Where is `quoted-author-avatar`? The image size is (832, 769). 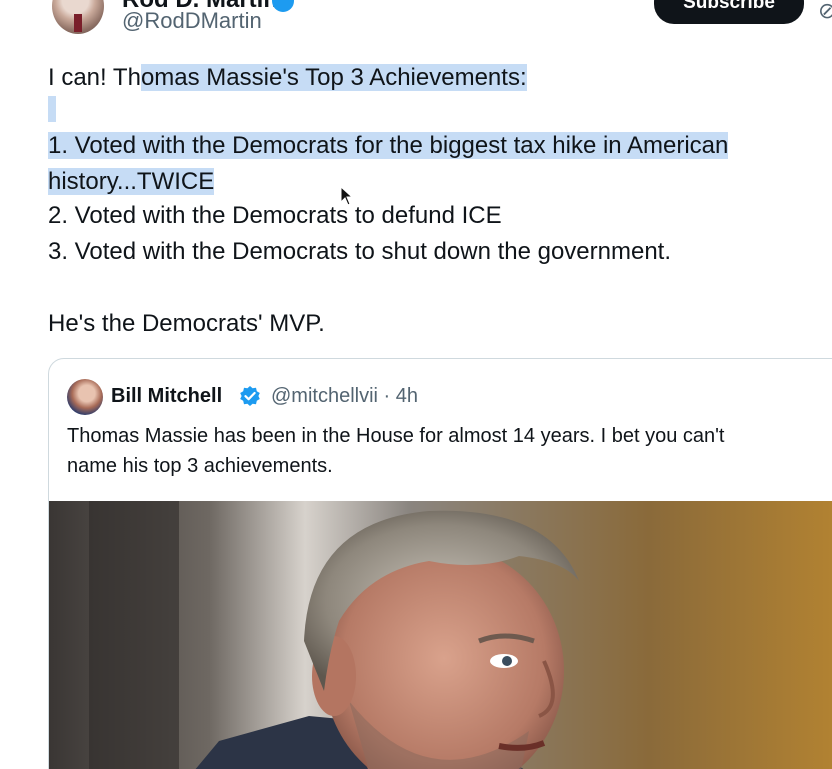
quoted-author-avatar is located at coordinates (85, 397).